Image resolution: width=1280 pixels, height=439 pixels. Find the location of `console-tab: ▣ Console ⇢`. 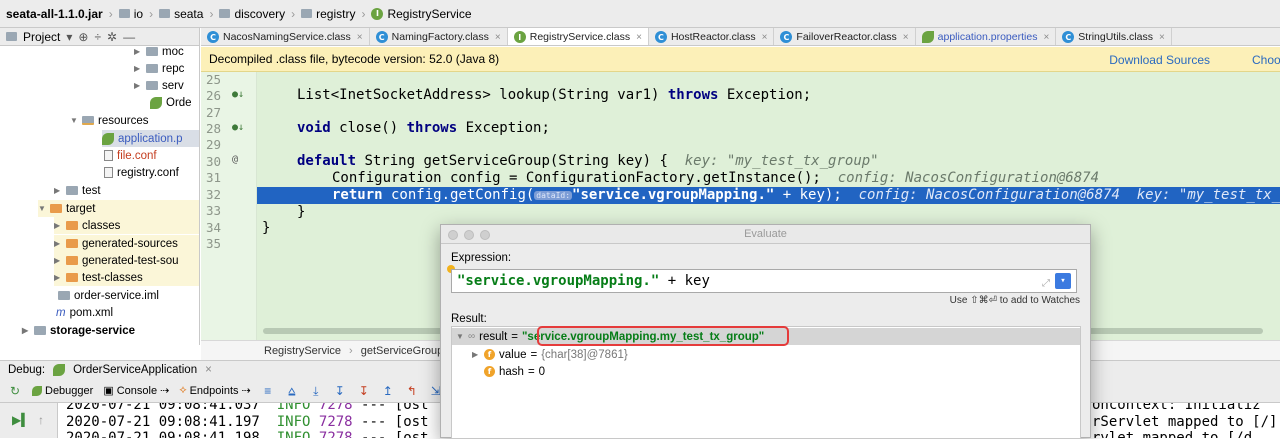

console-tab: ▣ Console ⇢ is located at coordinates (136, 391).